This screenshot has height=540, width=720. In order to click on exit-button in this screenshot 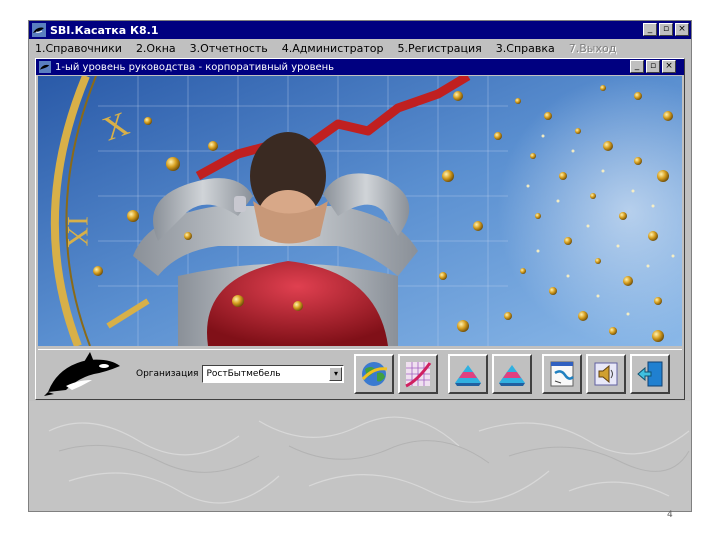, I will do `click(650, 373)`.